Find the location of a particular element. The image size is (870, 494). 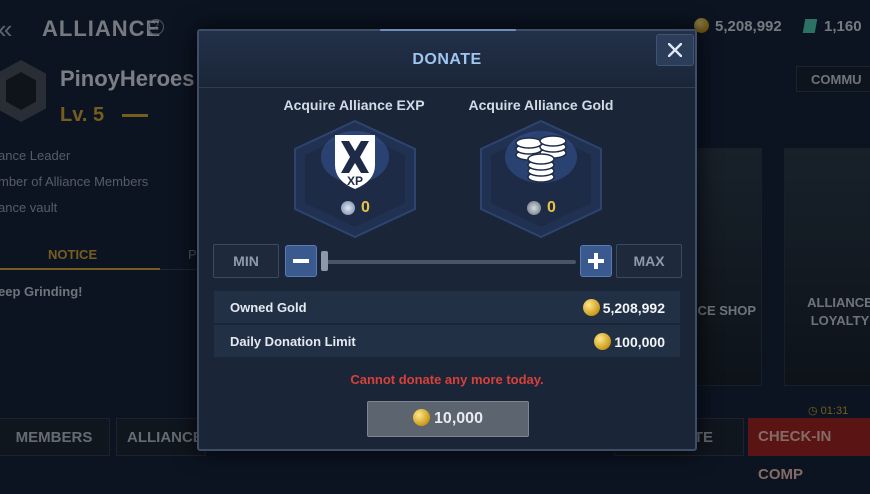

plus-icon is located at coordinates (596, 261).